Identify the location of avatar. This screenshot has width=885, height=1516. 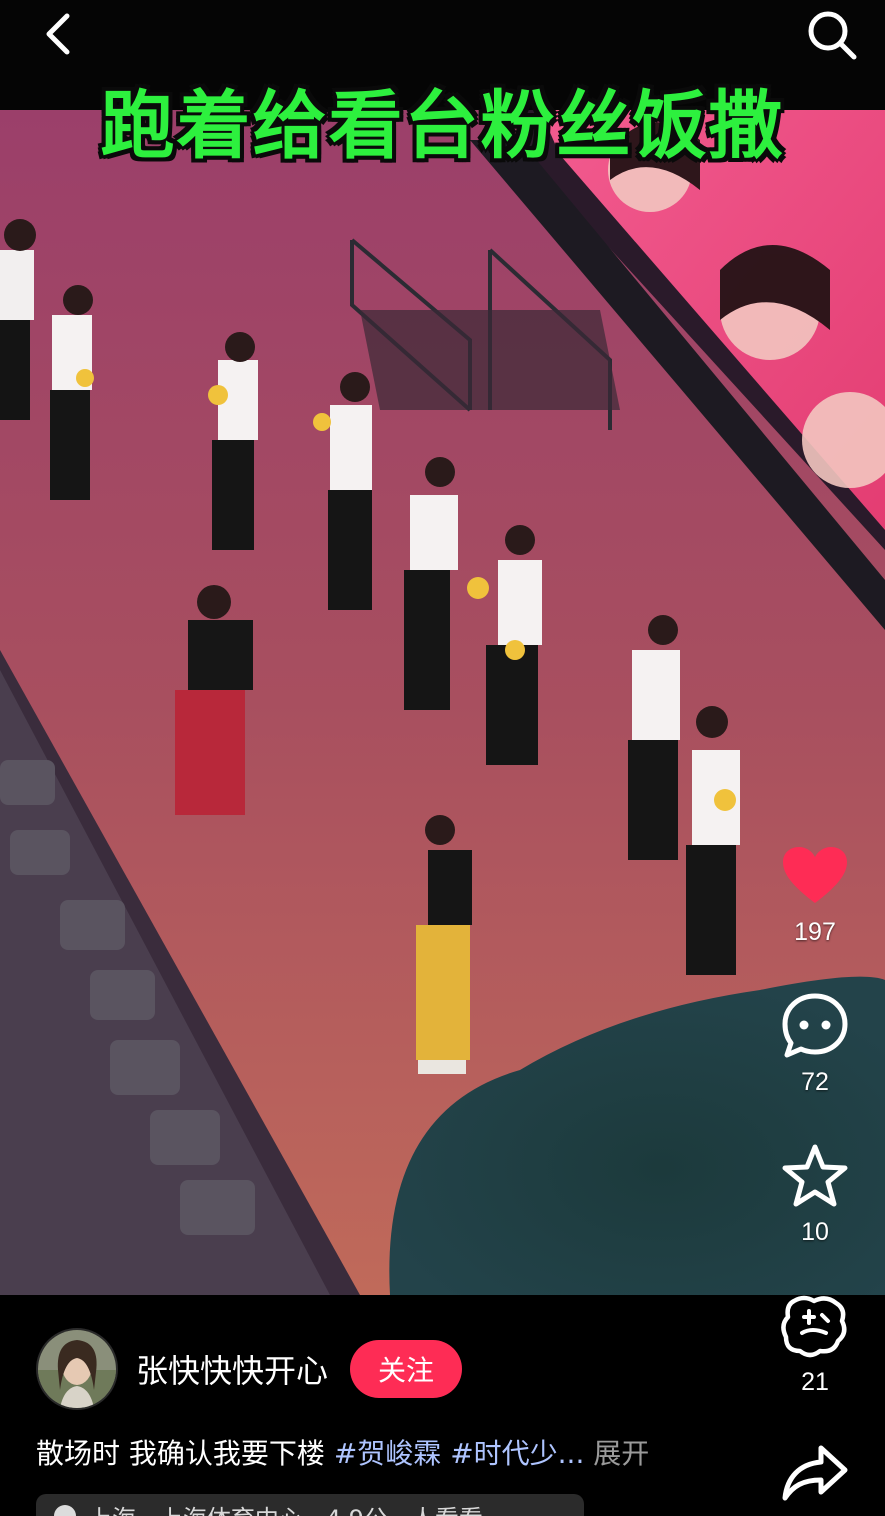
(77, 1369).